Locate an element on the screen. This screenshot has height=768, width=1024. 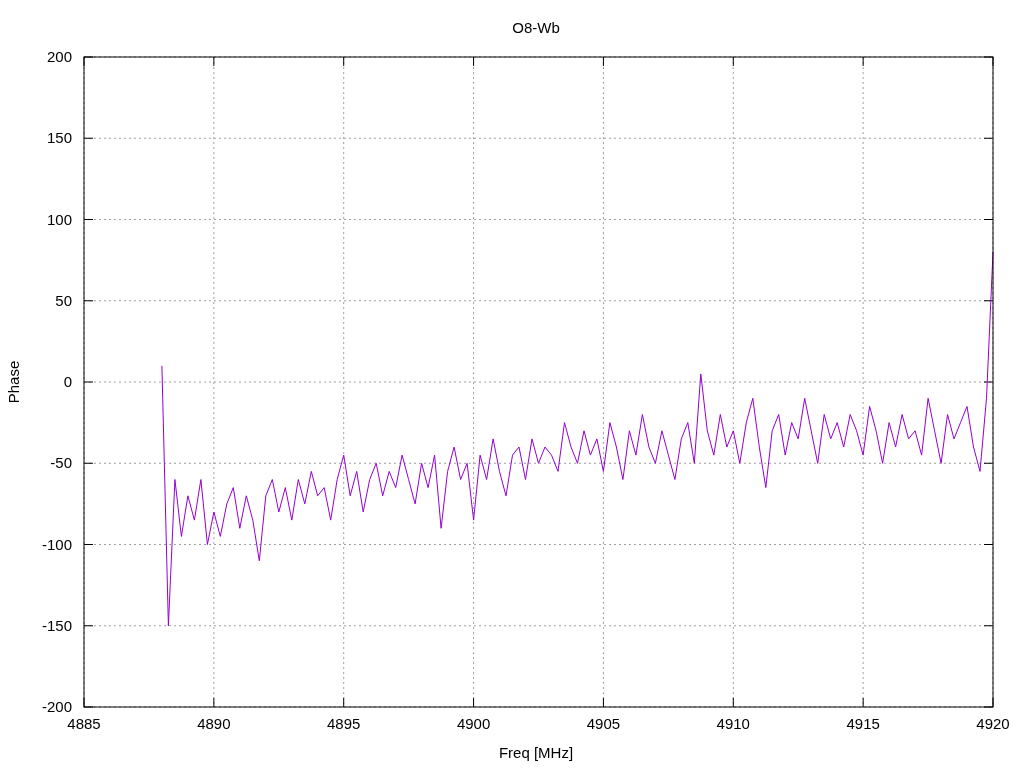
y-tick-label: 50 is located at coordinates (63, 300).